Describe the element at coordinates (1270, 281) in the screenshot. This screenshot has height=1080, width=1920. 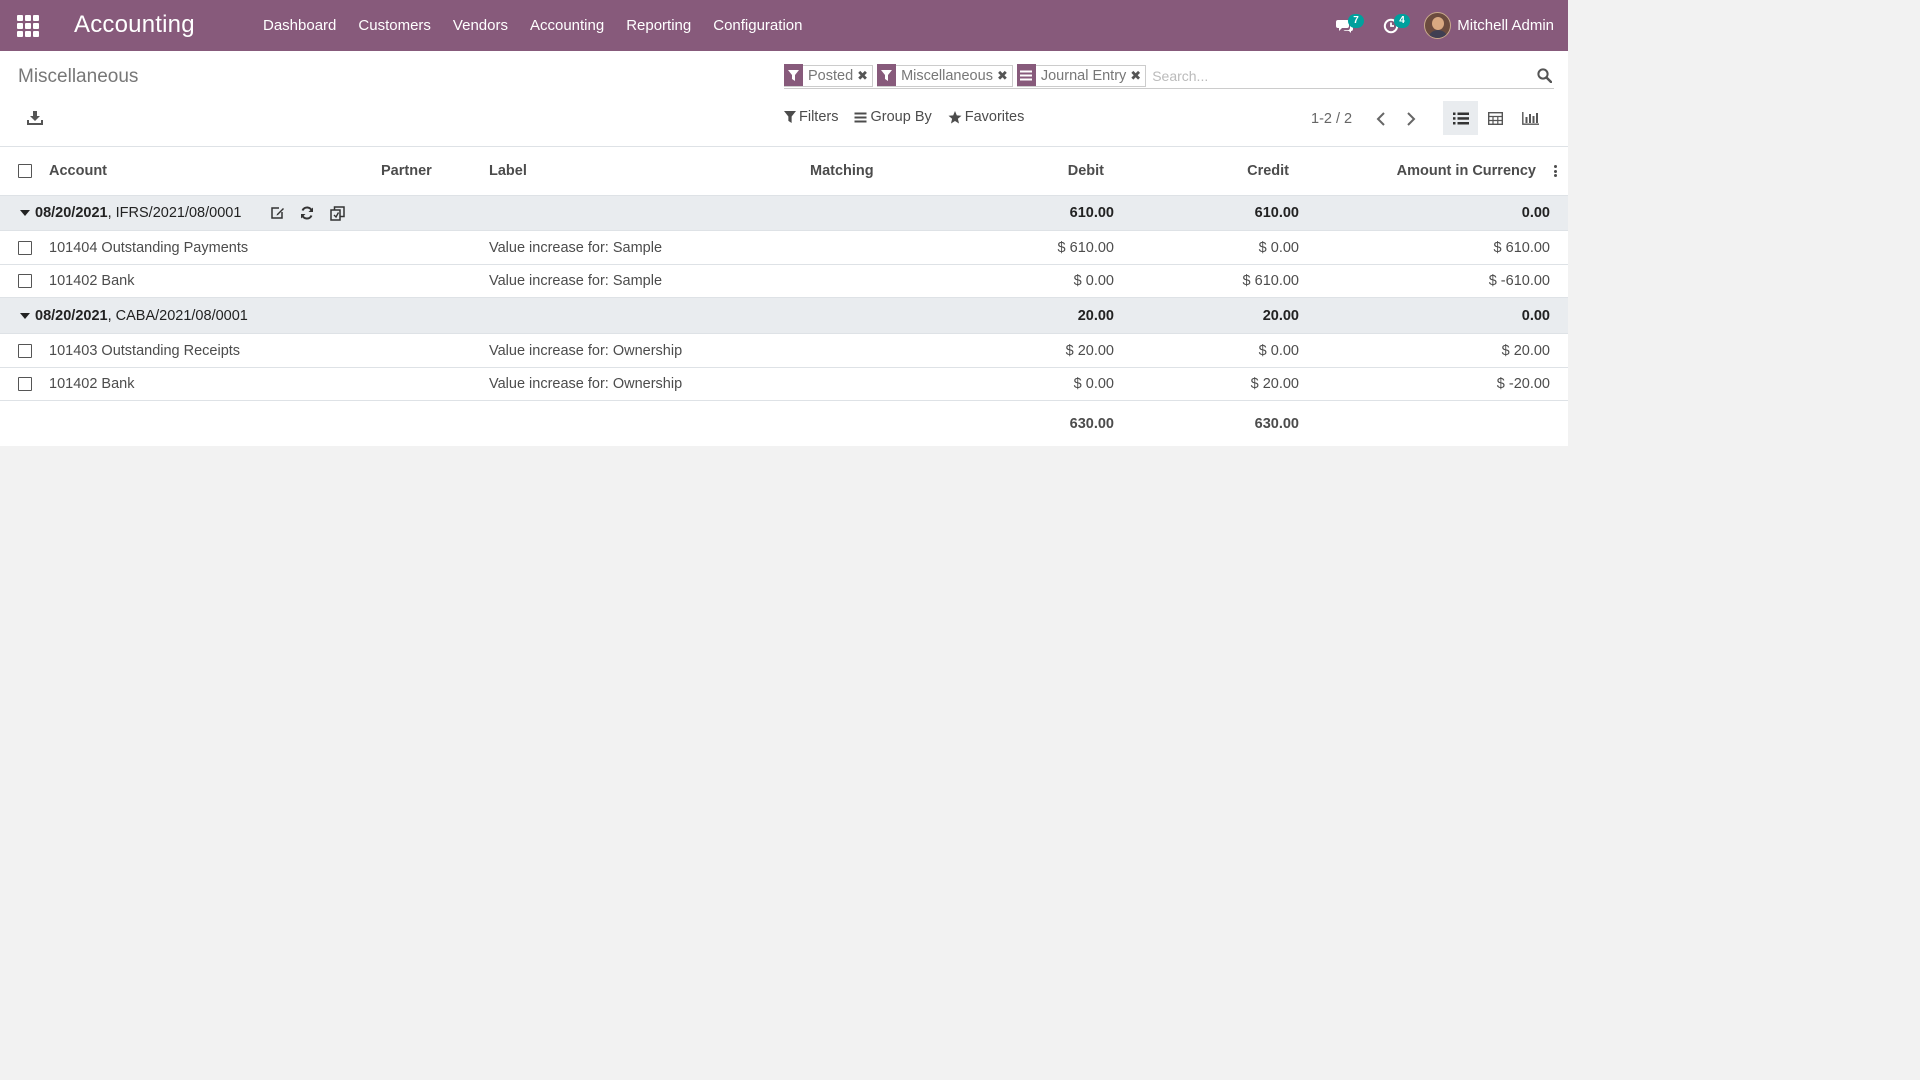
I see `cell-credit: $ 610.00` at that location.